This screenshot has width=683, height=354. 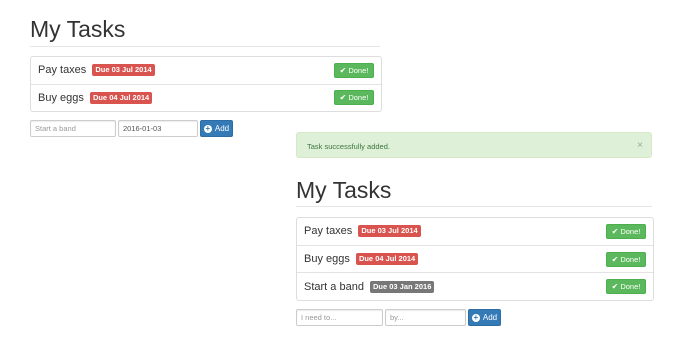 What do you see at coordinates (348, 146) in the screenshot?
I see `alert-message: Task successfully added.` at bounding box center [348, 146].